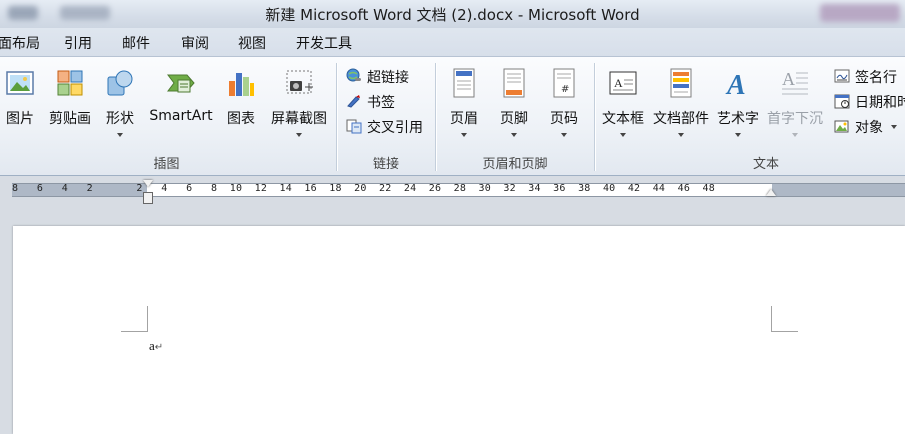 This screenshot has width=905, height=434. What do you see at coordinates (738, 119) in the screenshot?
I see `wordart-label: 艺术字` at bounding box center [738, 119].